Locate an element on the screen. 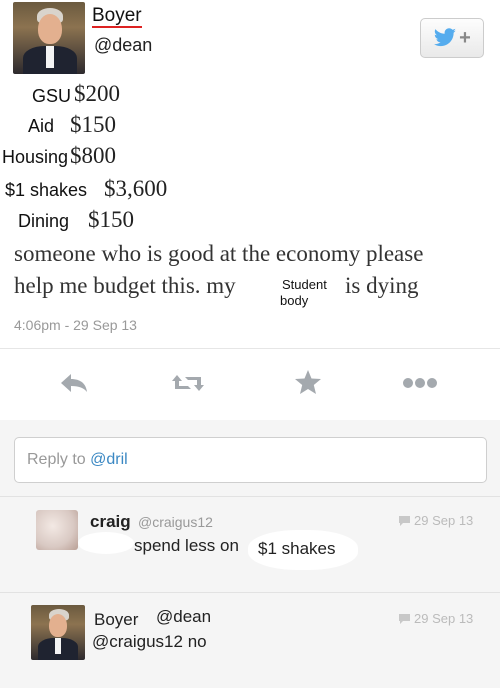 This screenshot has height=688, width=500. reply-craig-body-a: spend less on is located at coordinates (186, 545).